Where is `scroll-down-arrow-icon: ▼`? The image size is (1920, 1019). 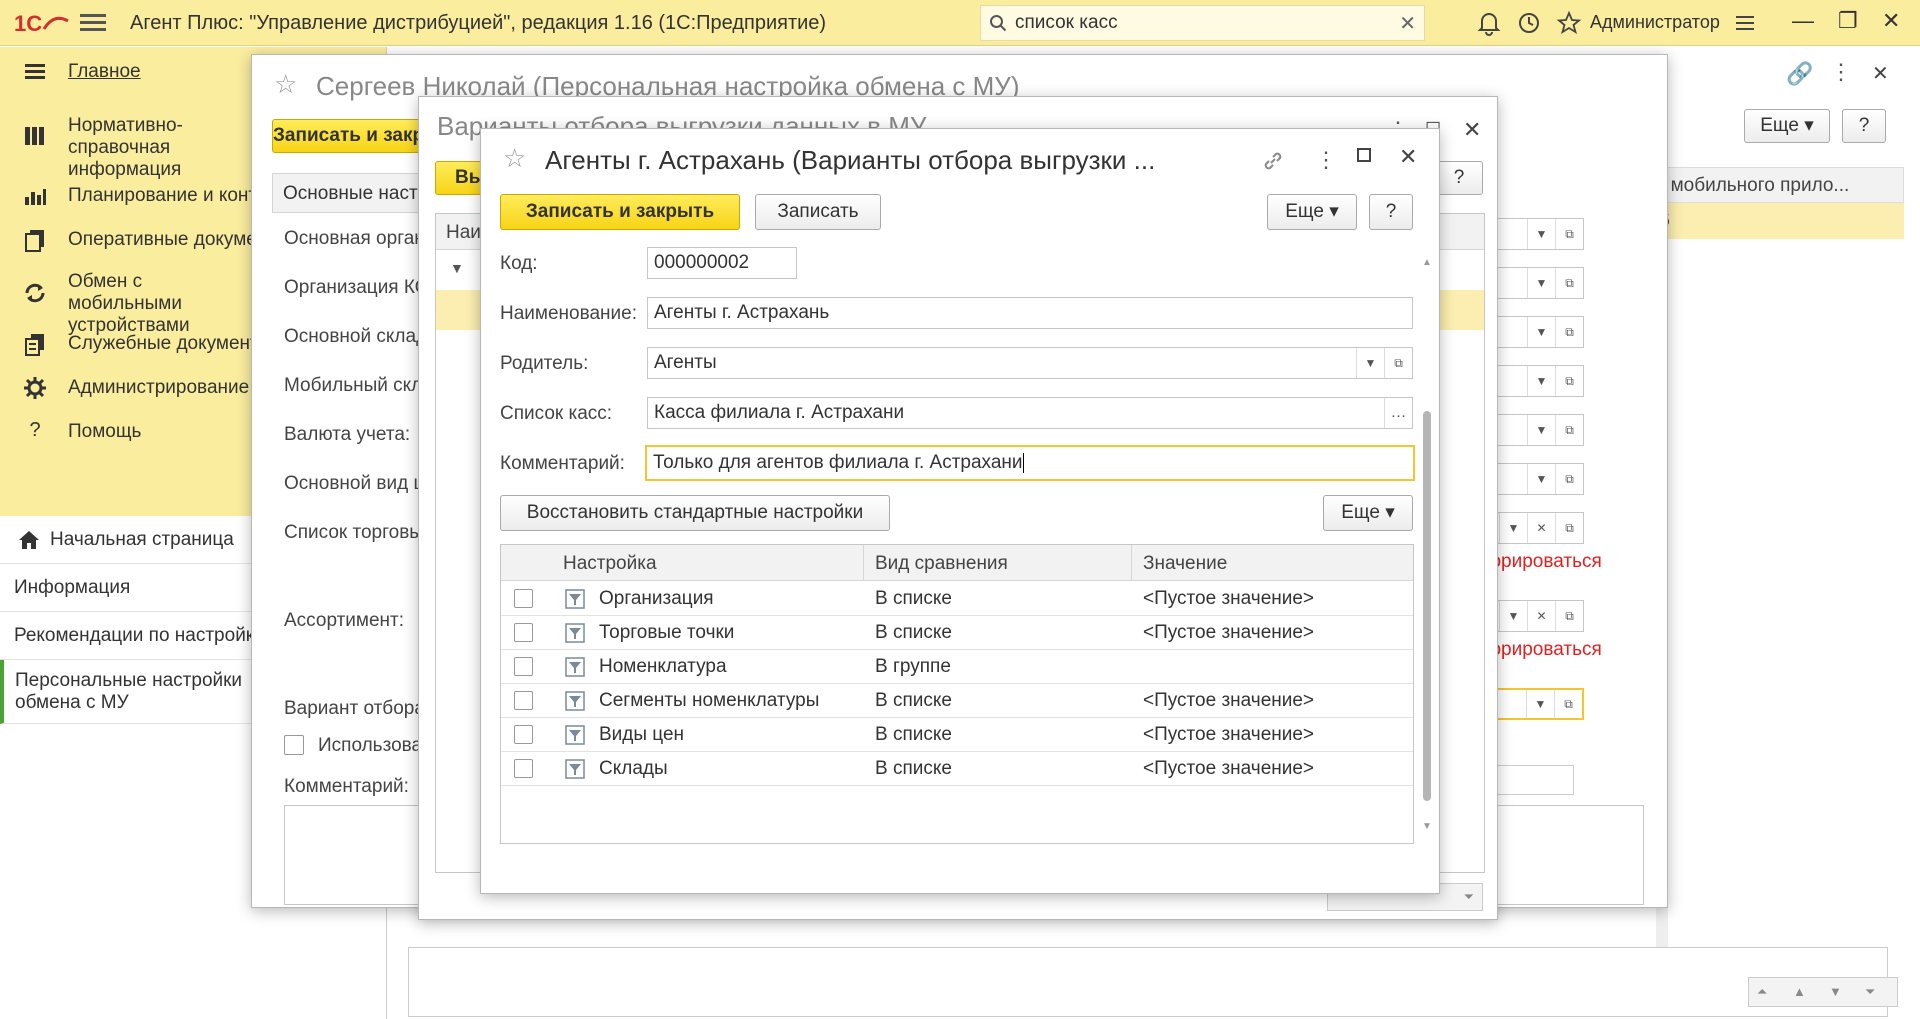 scroll-down-arrow-icon: ▼ is located at coordinates (1427, 826).